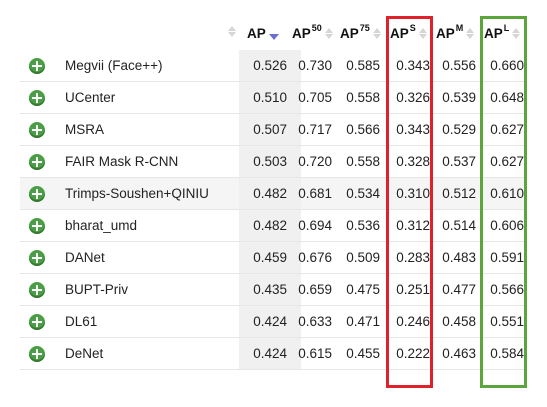 This screenshot has height=407, width=547. What do you see at coordinates (363, 65) in the screenshot?
I see `cell-ap75: 0.585` at bounding box center [363, 65].